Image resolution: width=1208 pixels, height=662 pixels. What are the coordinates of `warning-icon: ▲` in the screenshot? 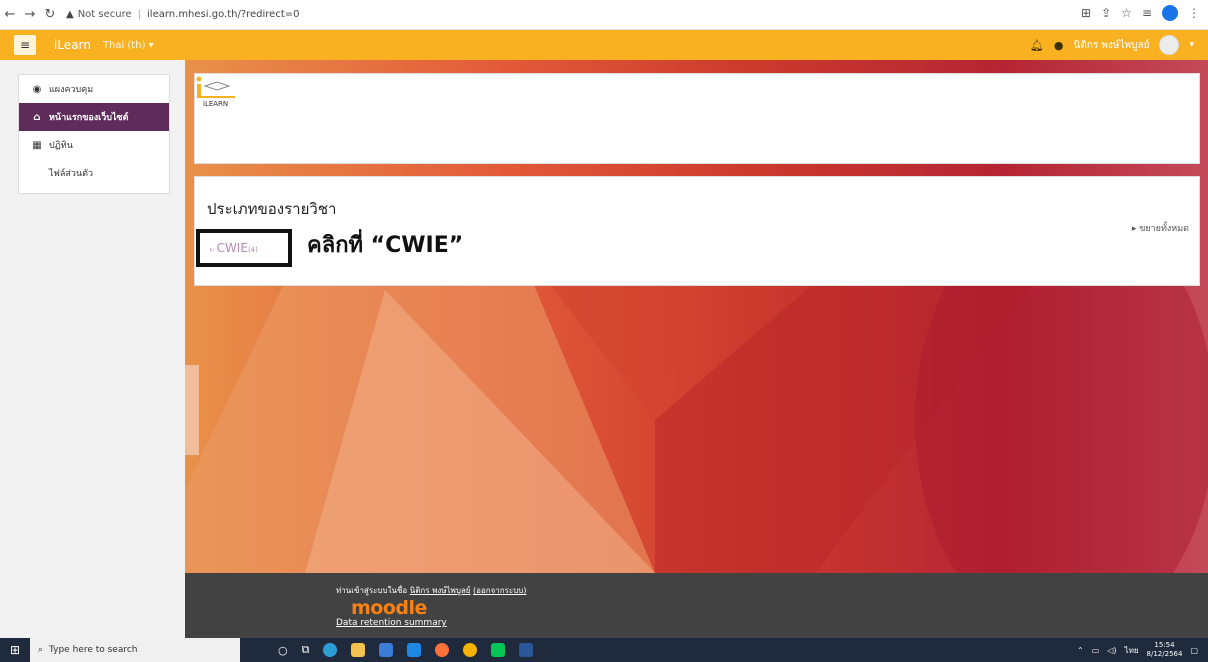 It's located at (70, 14).